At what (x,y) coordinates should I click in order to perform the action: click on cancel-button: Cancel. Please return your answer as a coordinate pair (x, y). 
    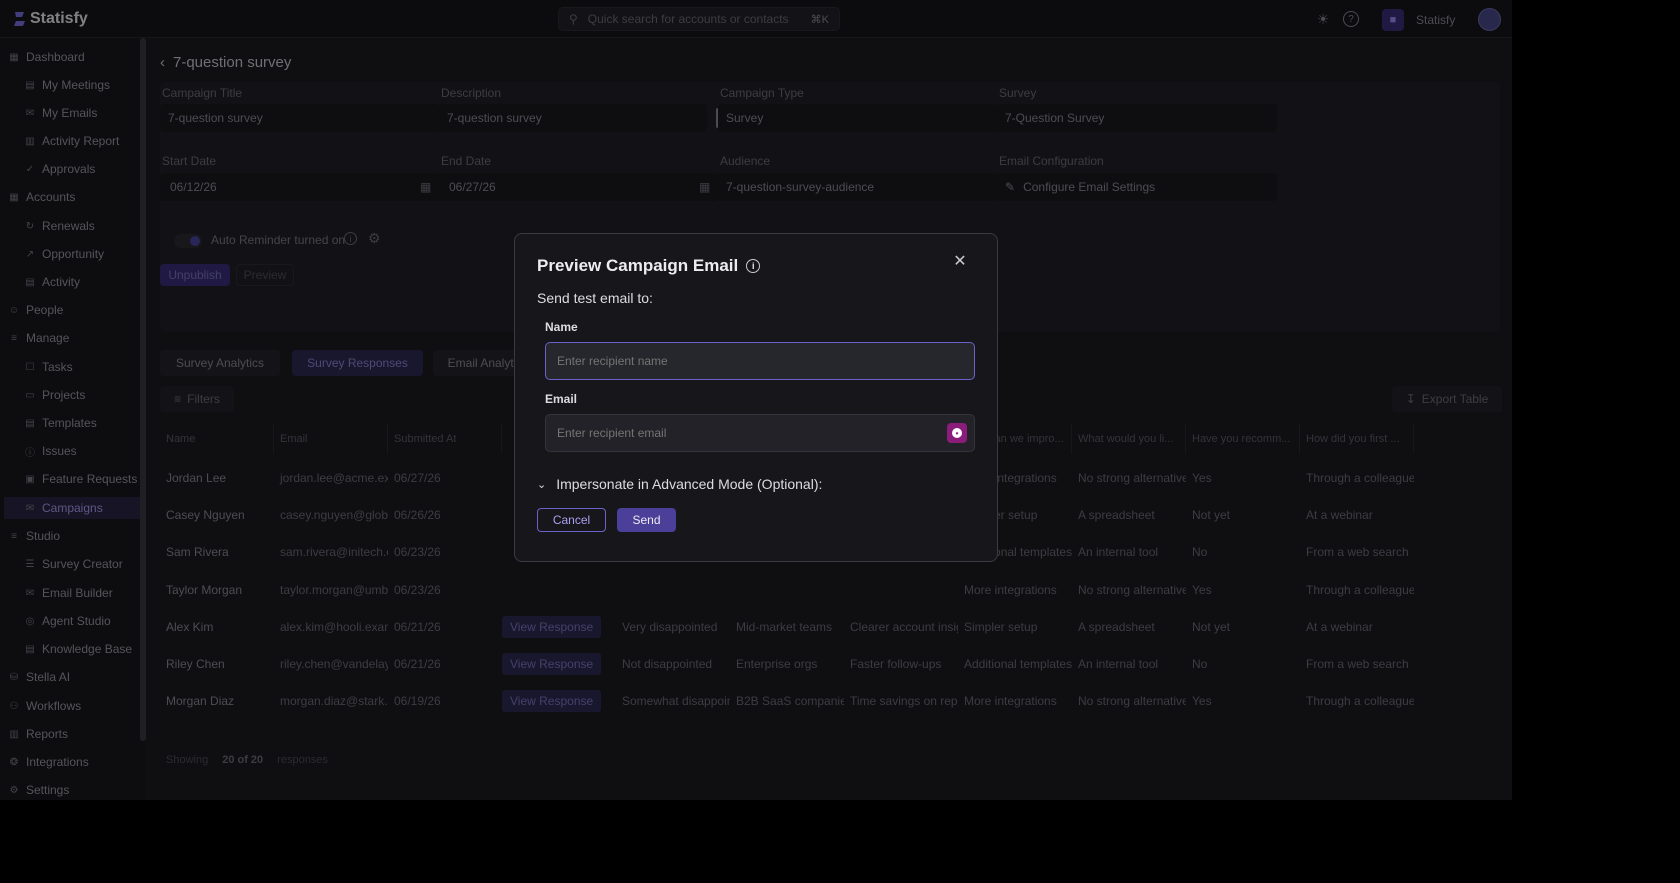
    Looking at the image, I should click on (571, 520).